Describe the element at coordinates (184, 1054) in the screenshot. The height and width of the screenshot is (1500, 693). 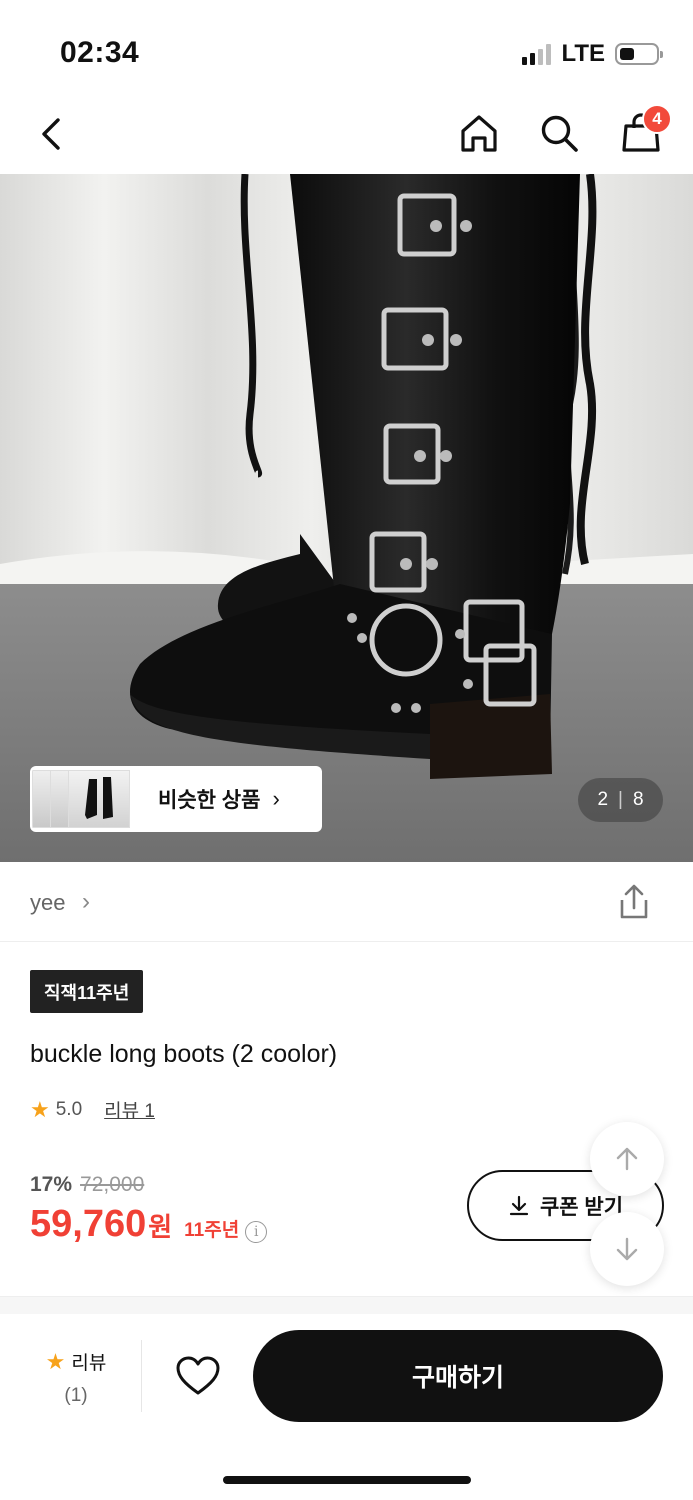
I see `product-title: buckle long boots (2 coolor)` at that location.